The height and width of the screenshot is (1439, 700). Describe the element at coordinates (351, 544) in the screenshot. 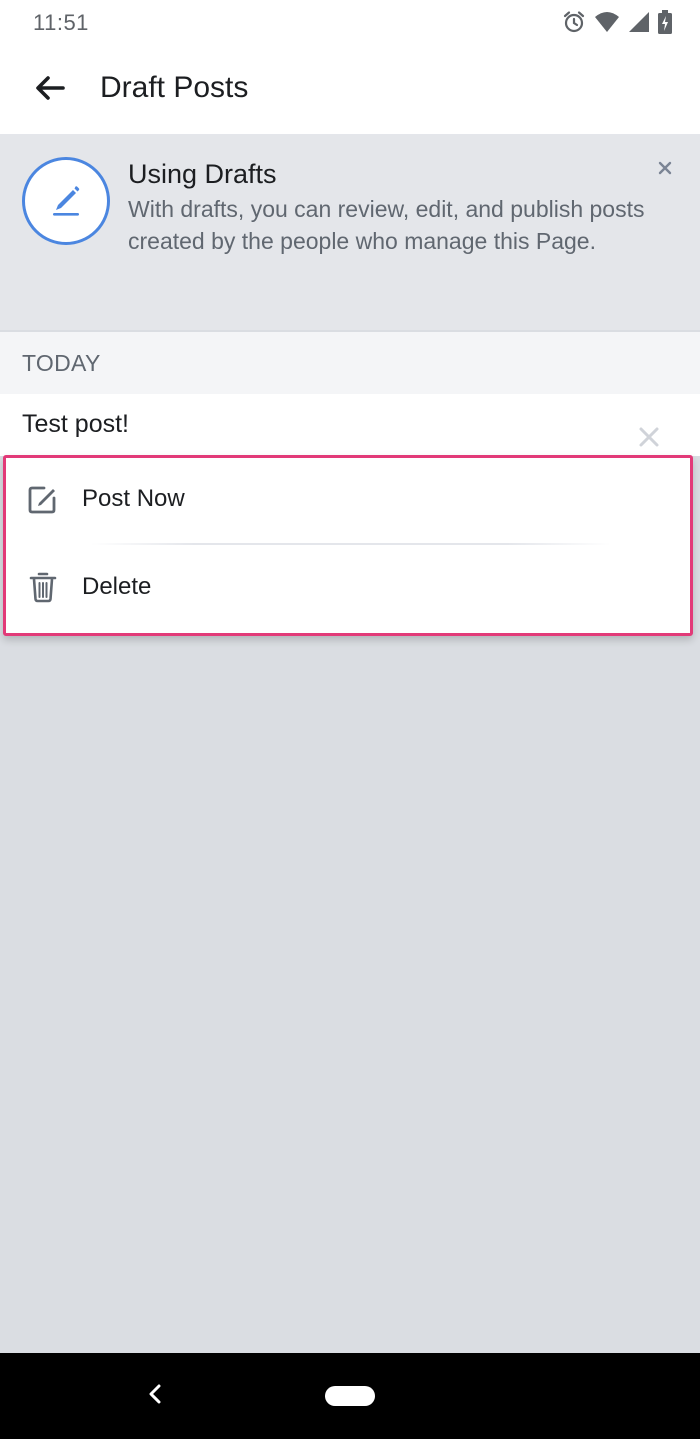

I see `menu-divider` at that location.